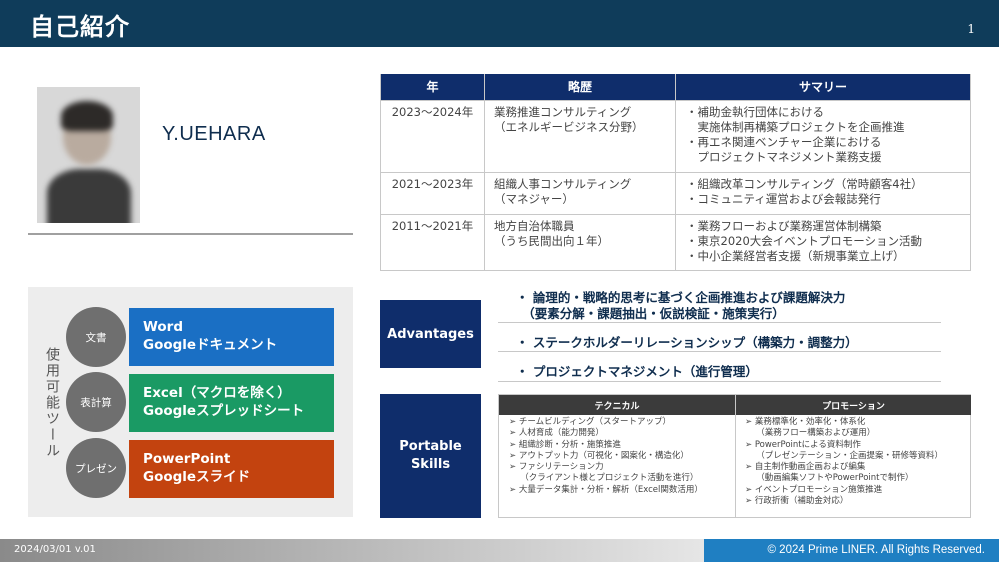  I want to click on history-year: 2011〜2021年, so click(432, 242).